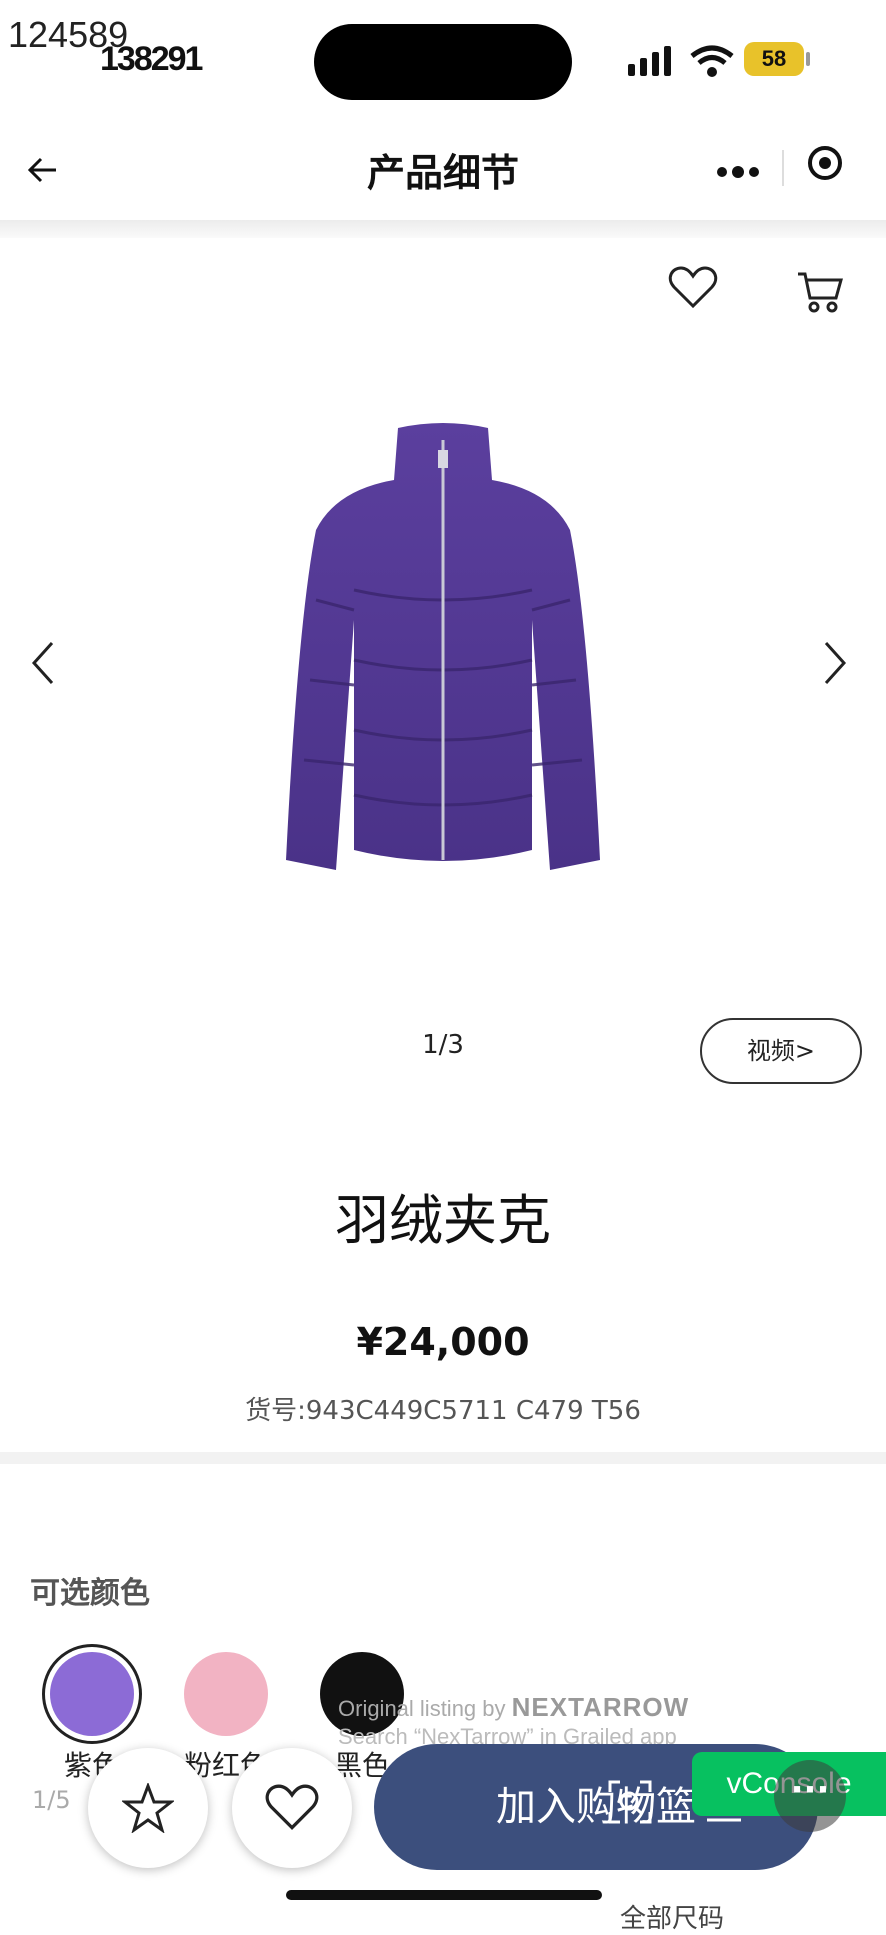  I want to click on favorite-star-button, so click(148, 1808).